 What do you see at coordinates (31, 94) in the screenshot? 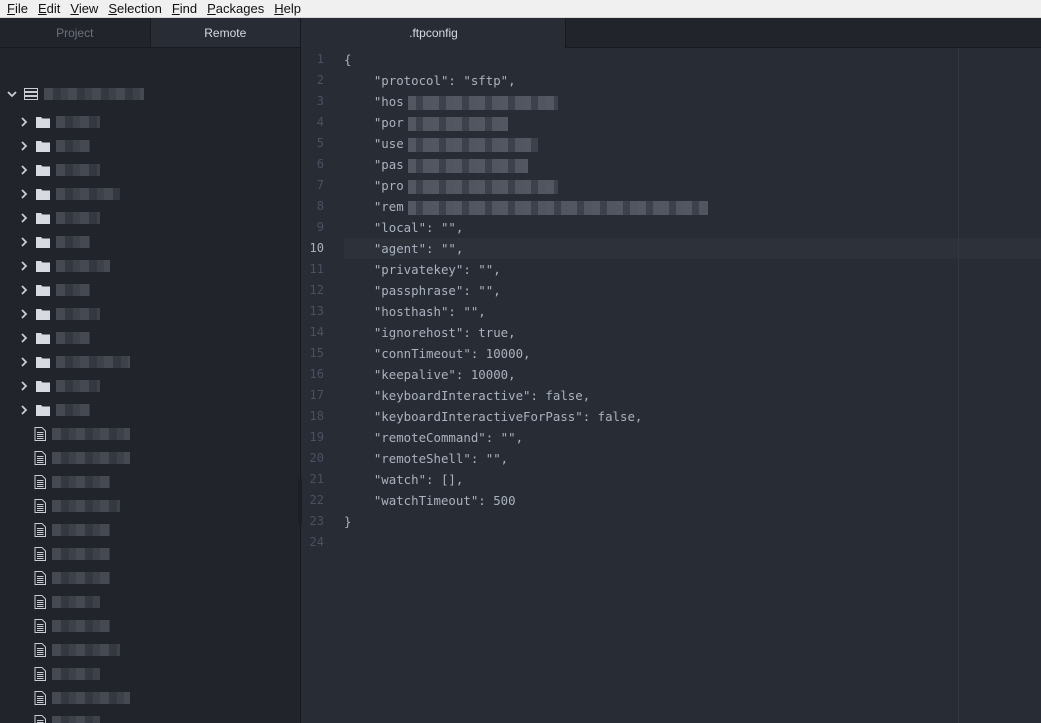
I see `server-icon` at bounding box center [31, 94].